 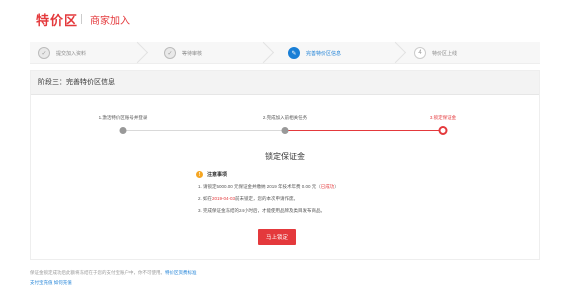 What do you see at coordinates (277, 237) in the screenshot?
I see `lock-now-button: 马上锁定` at bounding box center [277, 237].